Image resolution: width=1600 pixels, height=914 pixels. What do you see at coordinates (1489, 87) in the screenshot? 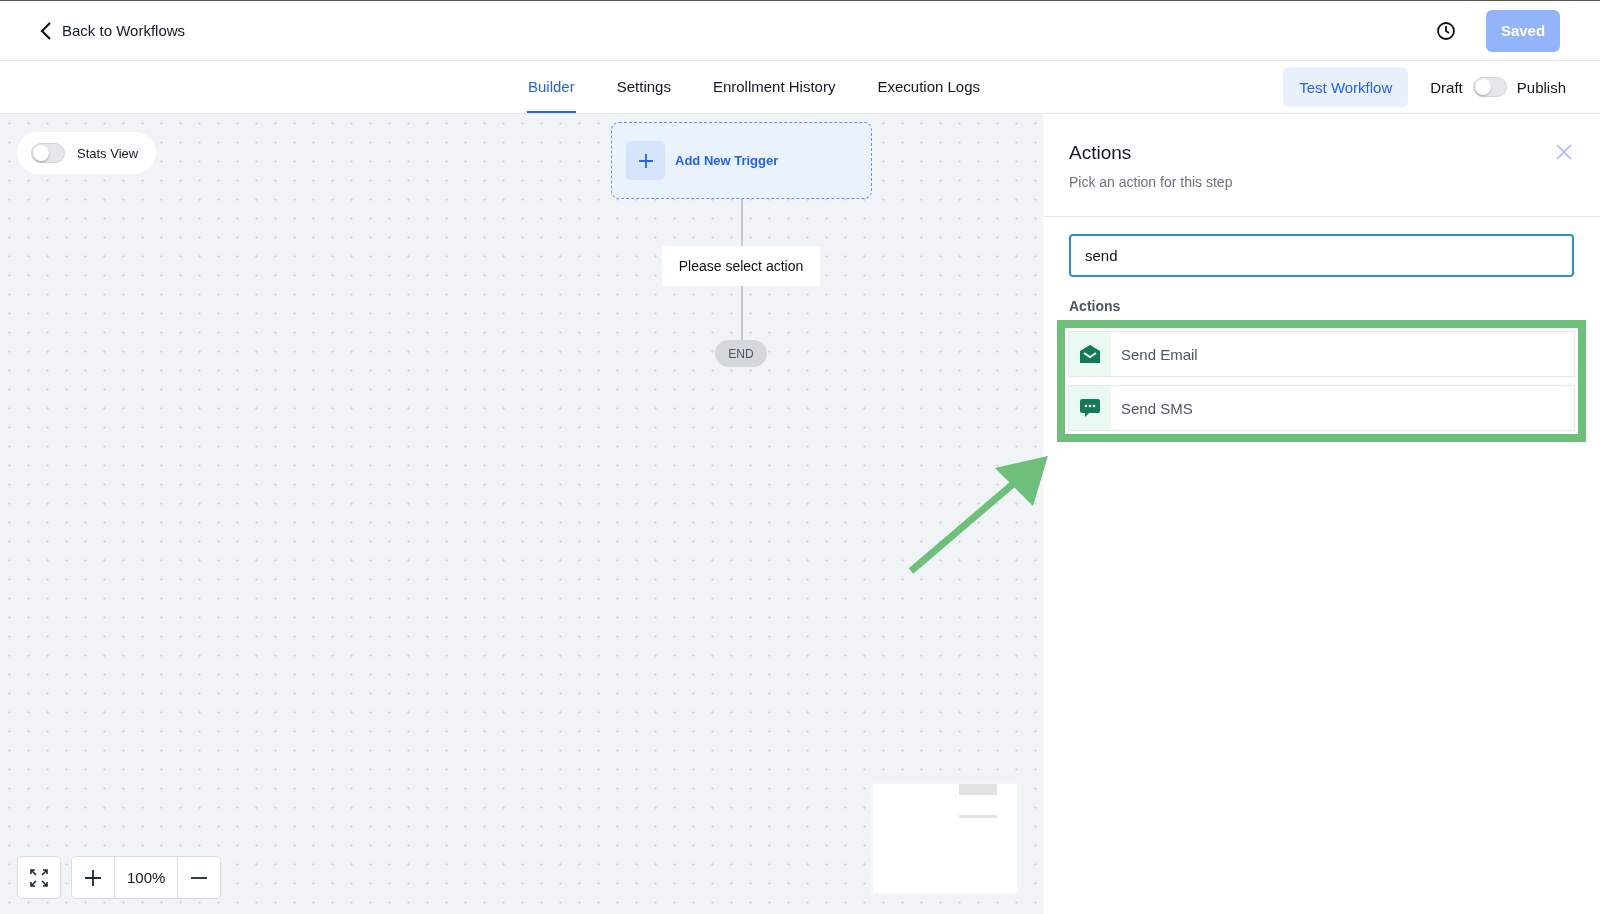
I see `publish-toggle` at bounding box center [1489, 87].